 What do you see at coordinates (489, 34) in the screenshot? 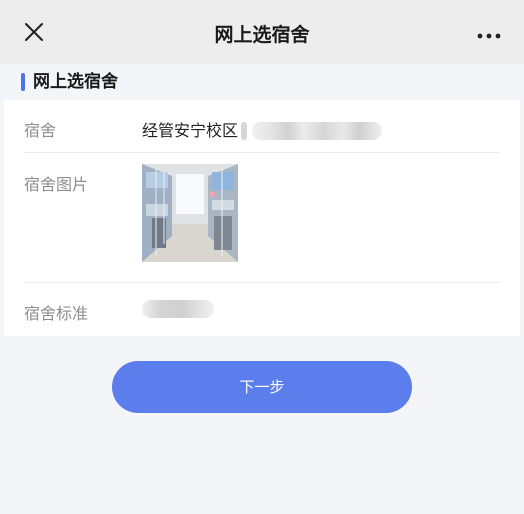
I see `more-icon` at bounding box center [489, 34].